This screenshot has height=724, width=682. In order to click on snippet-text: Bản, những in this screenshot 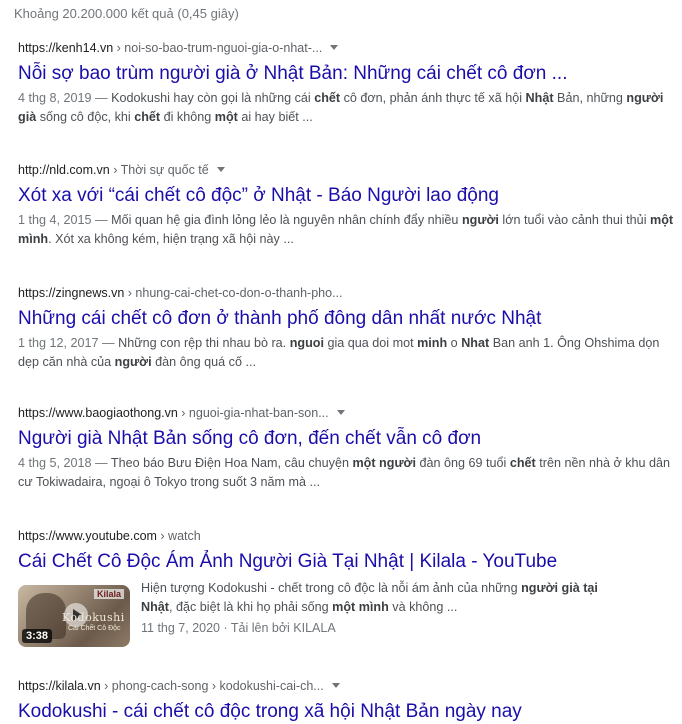, I will do `click(590, 98)`.